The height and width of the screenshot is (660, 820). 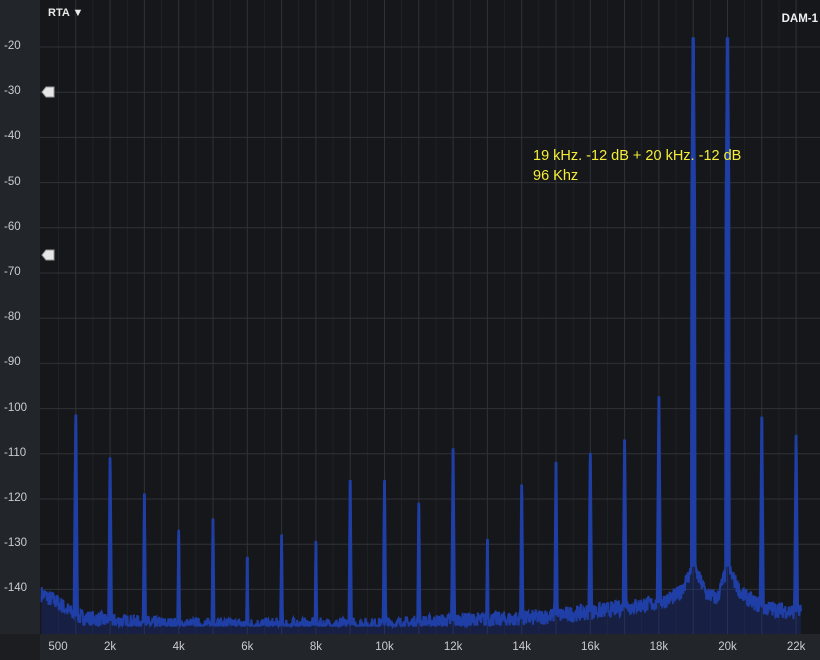 What do you see at coordinates (590, 647) in the screenshot?
I see `x-tick-label: 16k` at bounding box center [590, 647].